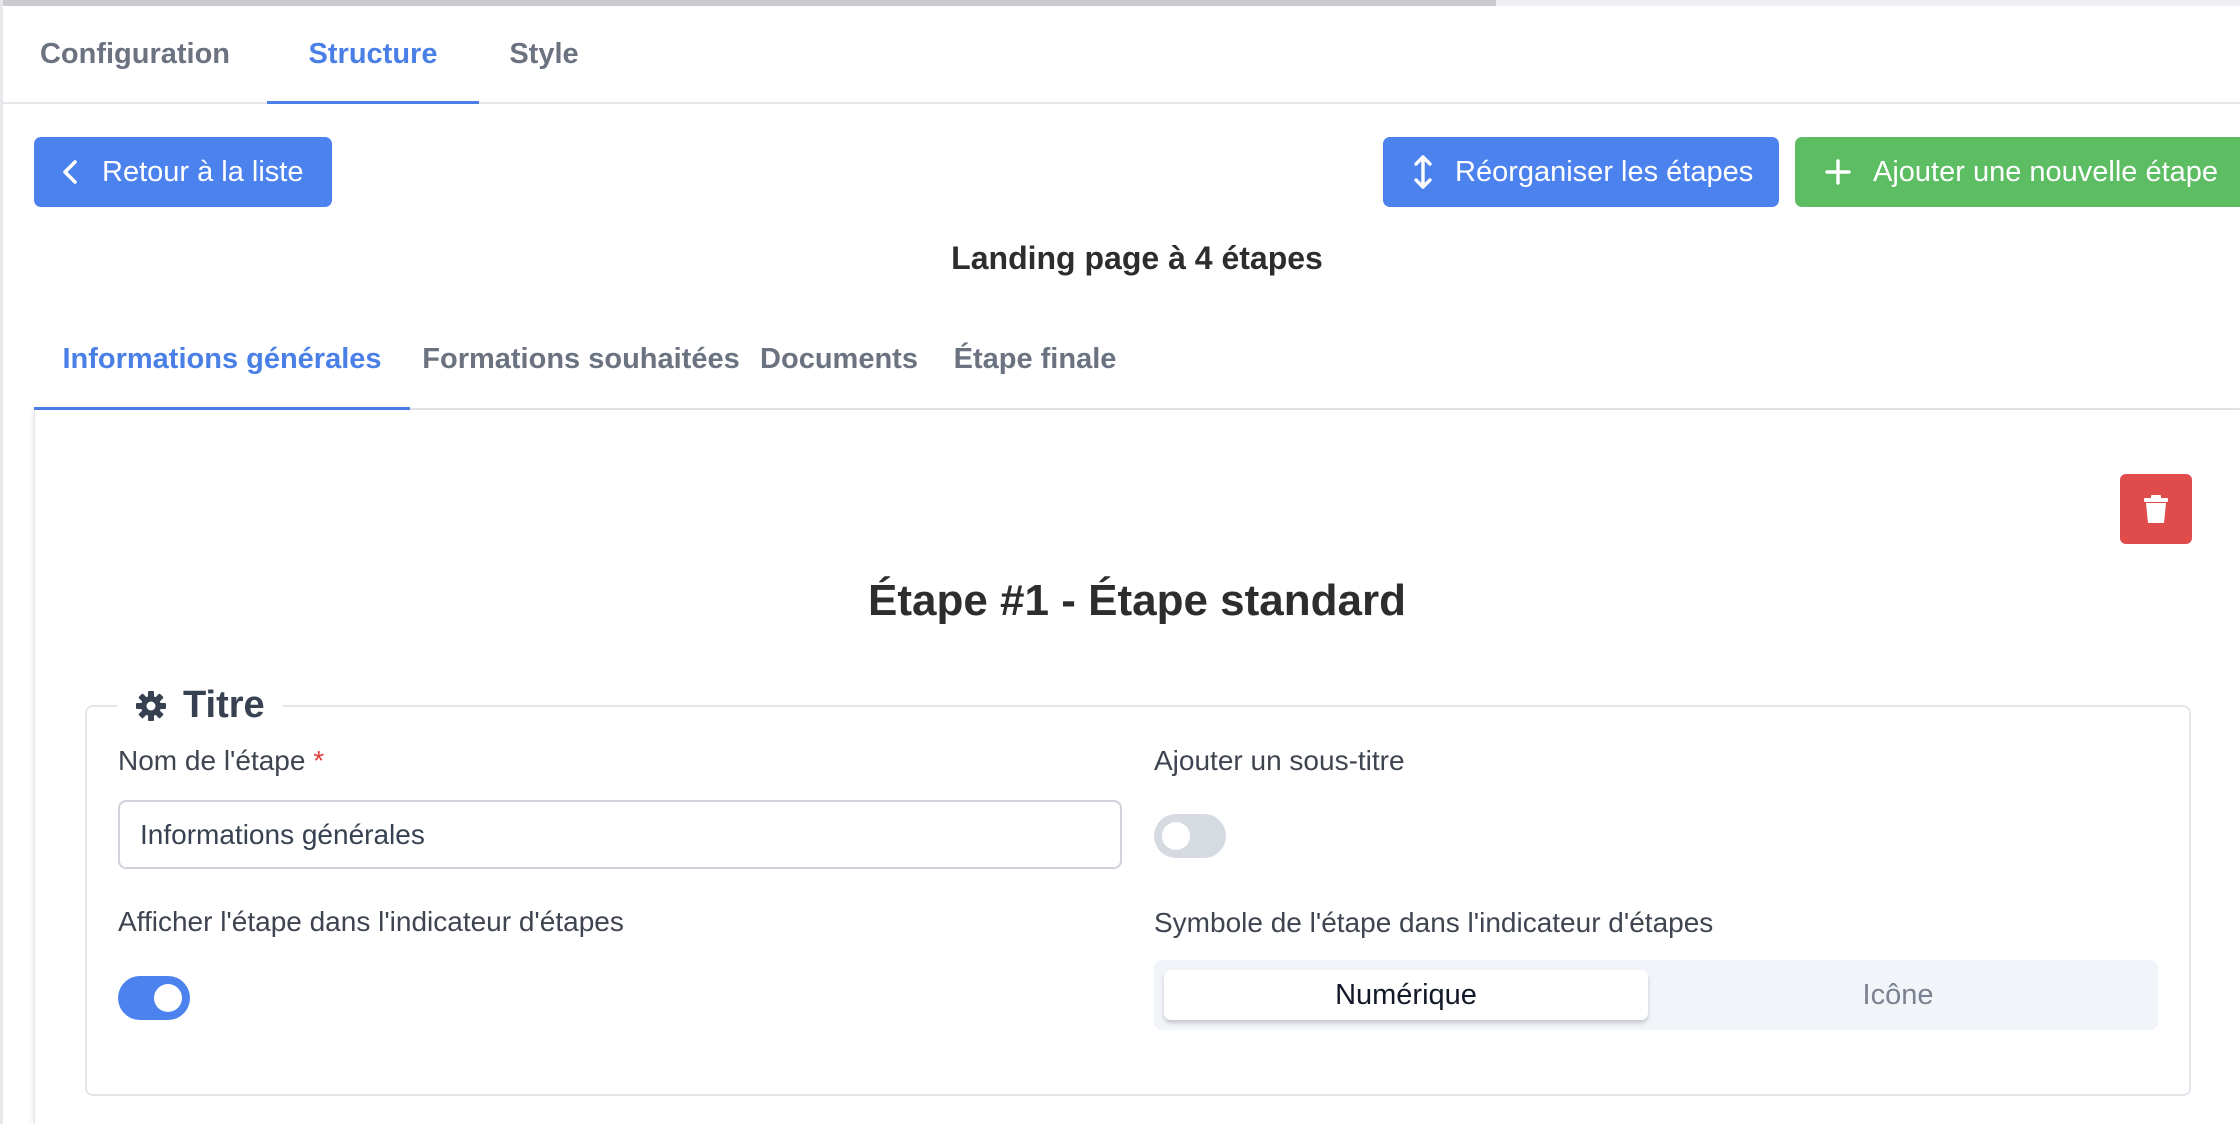  Describe the element at coordinates (224, 705) in the screenshot. I see `section-title: Titre` at that location.